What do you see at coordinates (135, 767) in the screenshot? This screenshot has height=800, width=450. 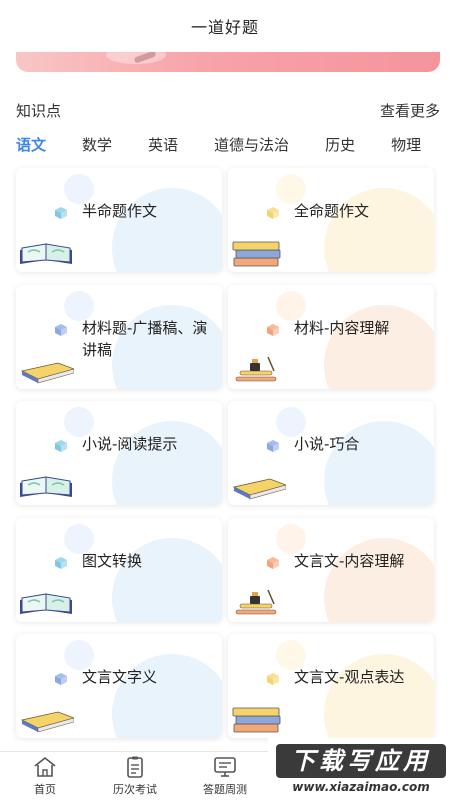 I see `clipboard-icon` at bounding box center [135, 767].